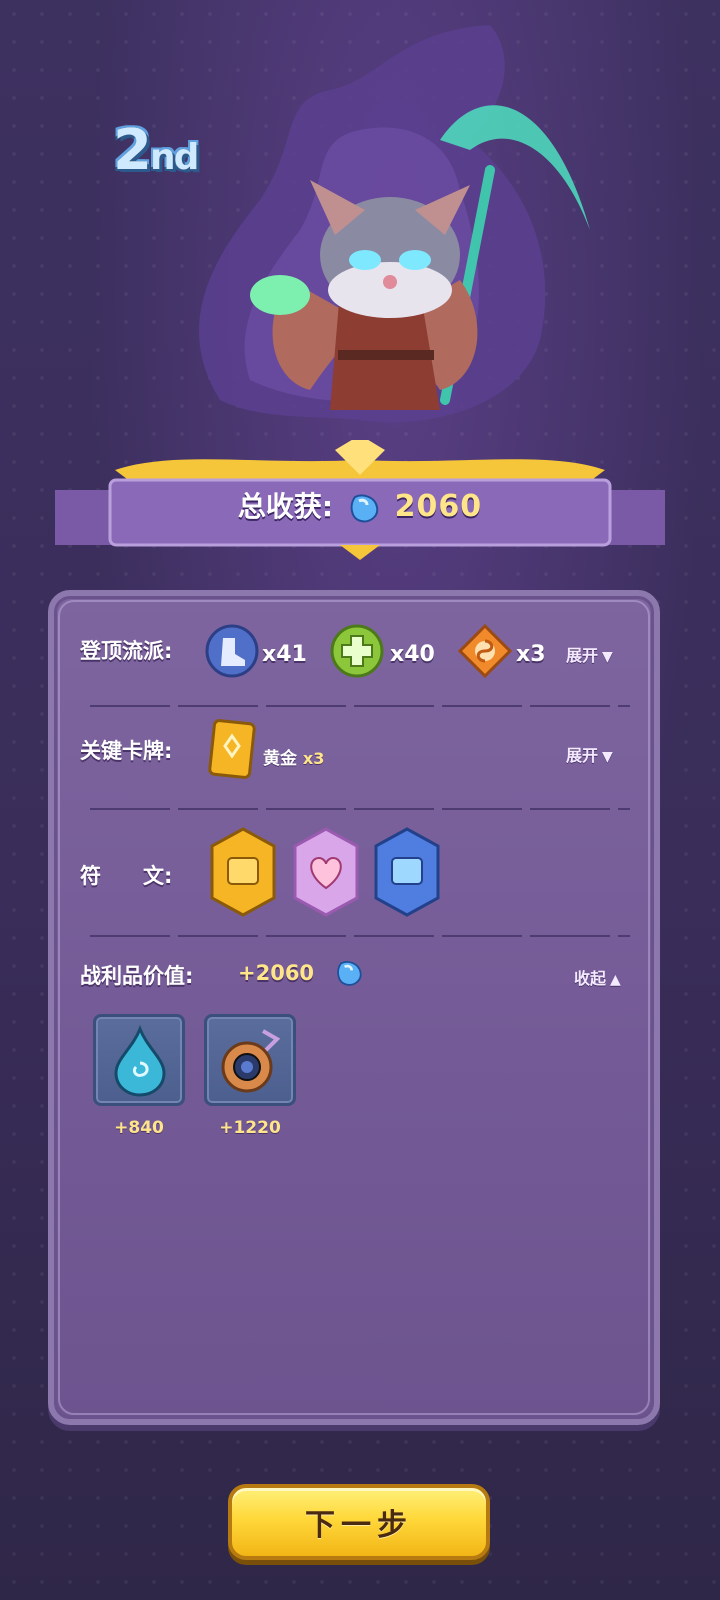 Image resolution: width=720 pixels, height=1600 pixels. Describe the element at coordinates (357, 651) in the screenshot. I see `heal-cross-school-icon` at that location.